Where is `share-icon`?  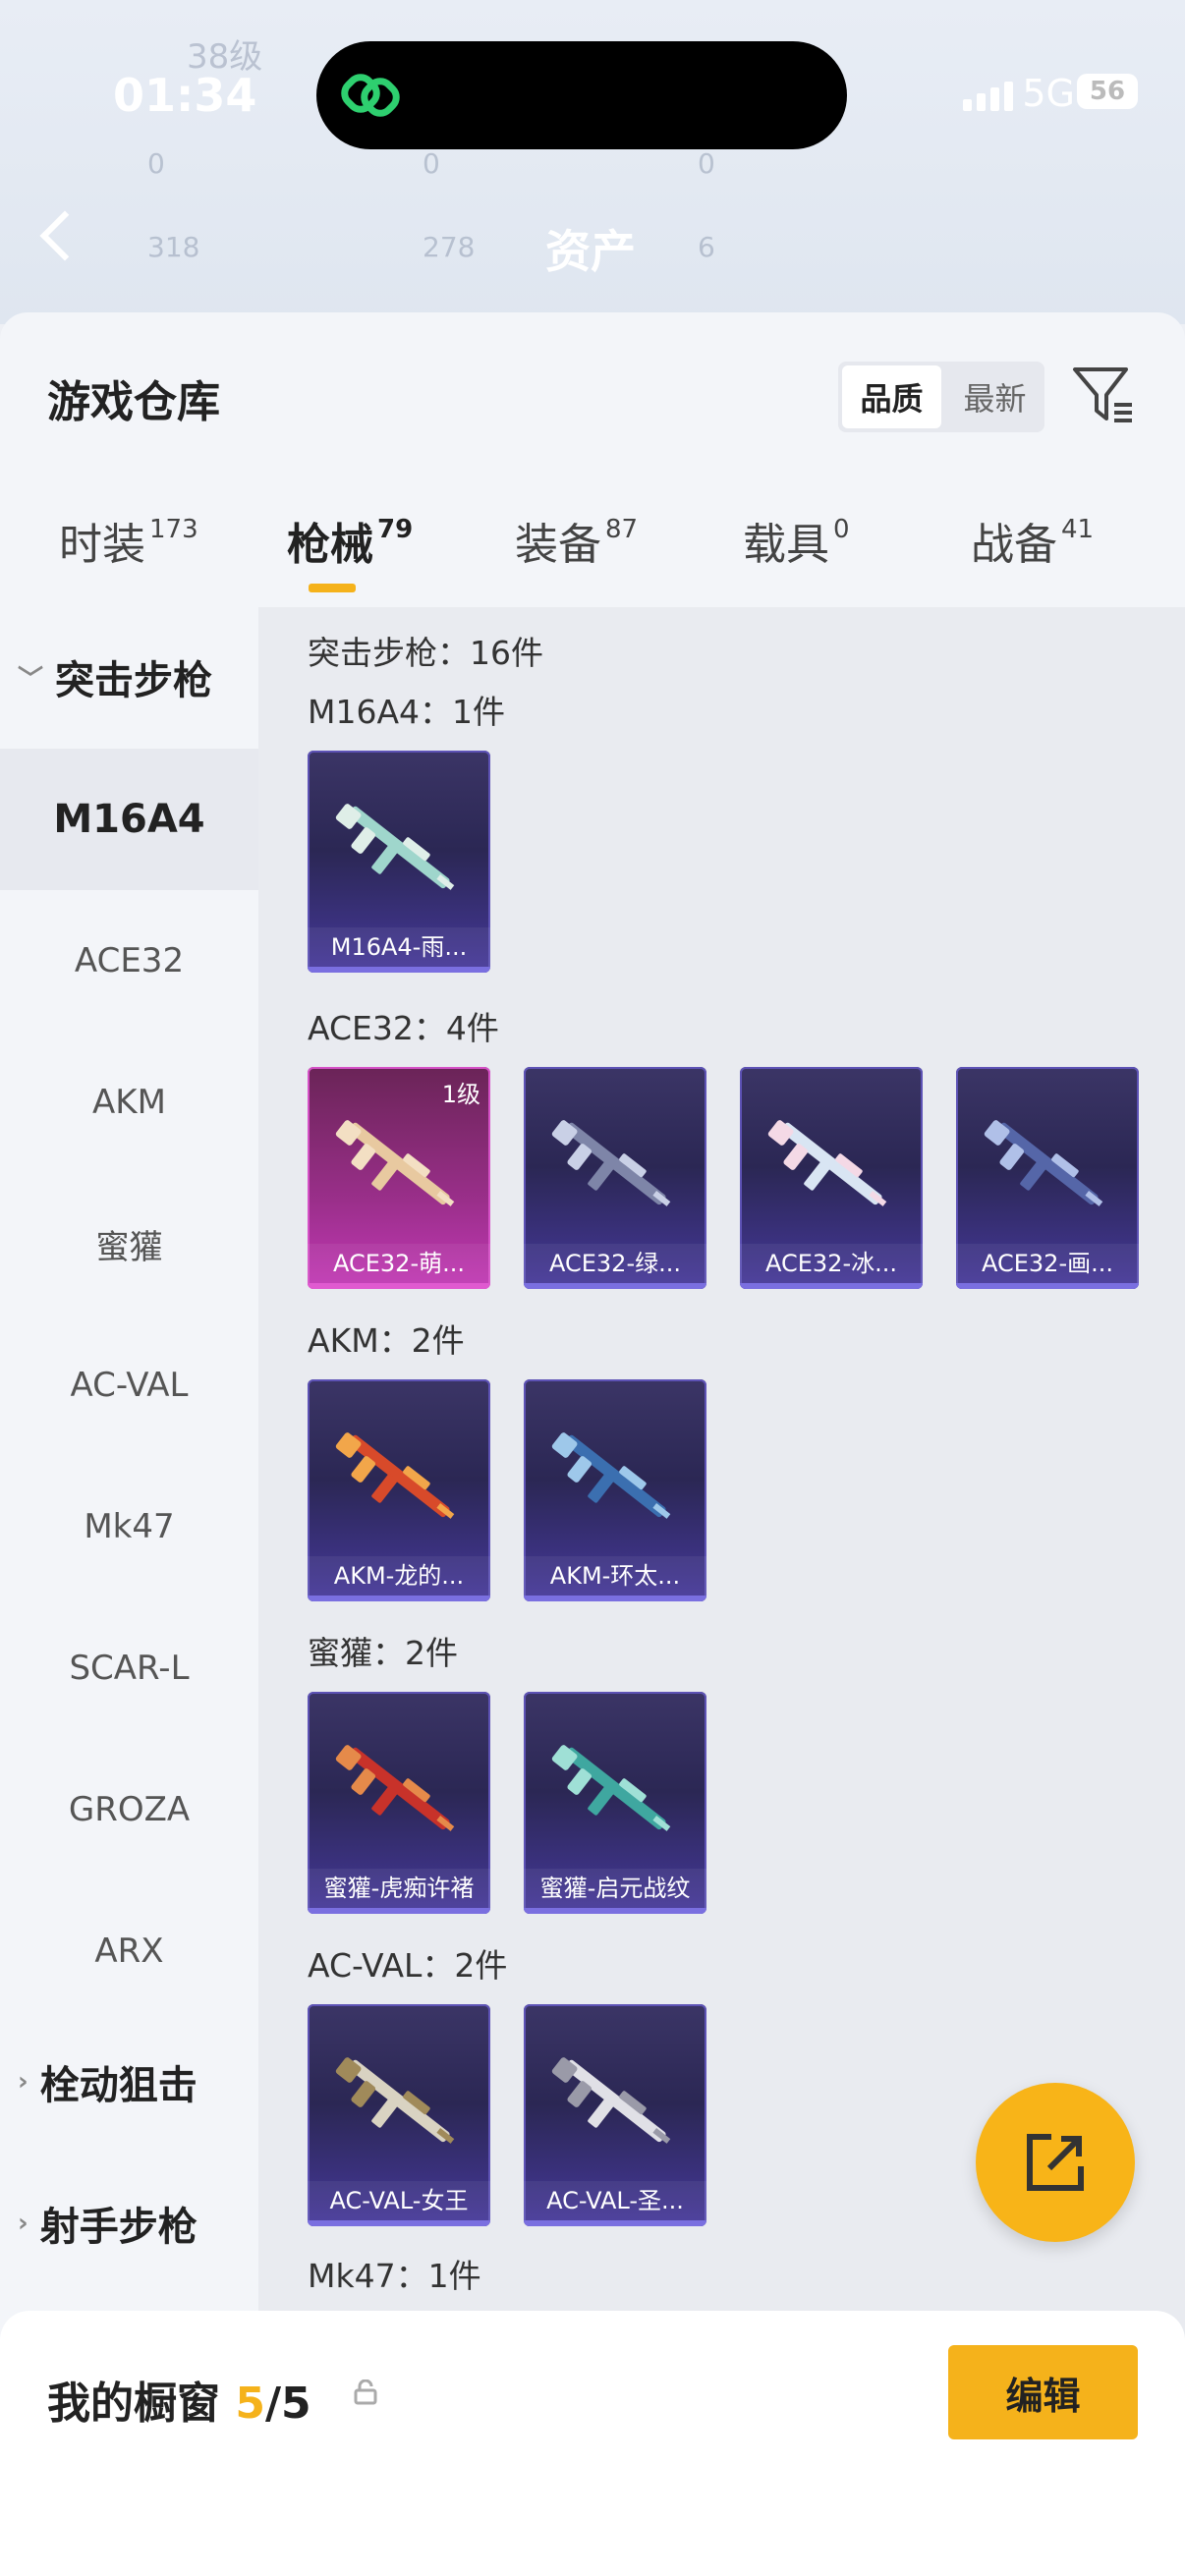
share-icon is located at coordinates (1056, 2162).